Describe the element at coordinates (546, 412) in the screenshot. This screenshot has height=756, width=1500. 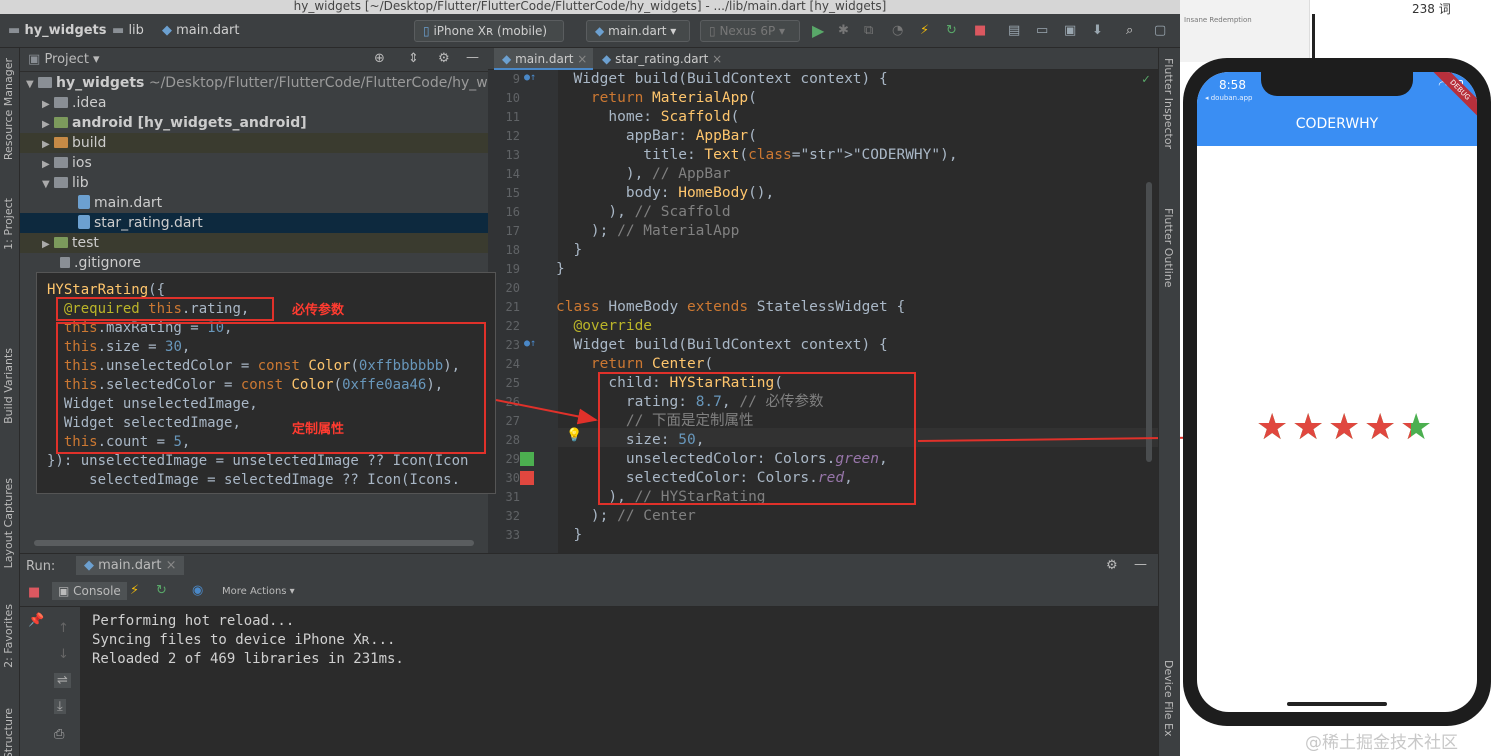
I see `arrow-snippet-to-call` at that location.